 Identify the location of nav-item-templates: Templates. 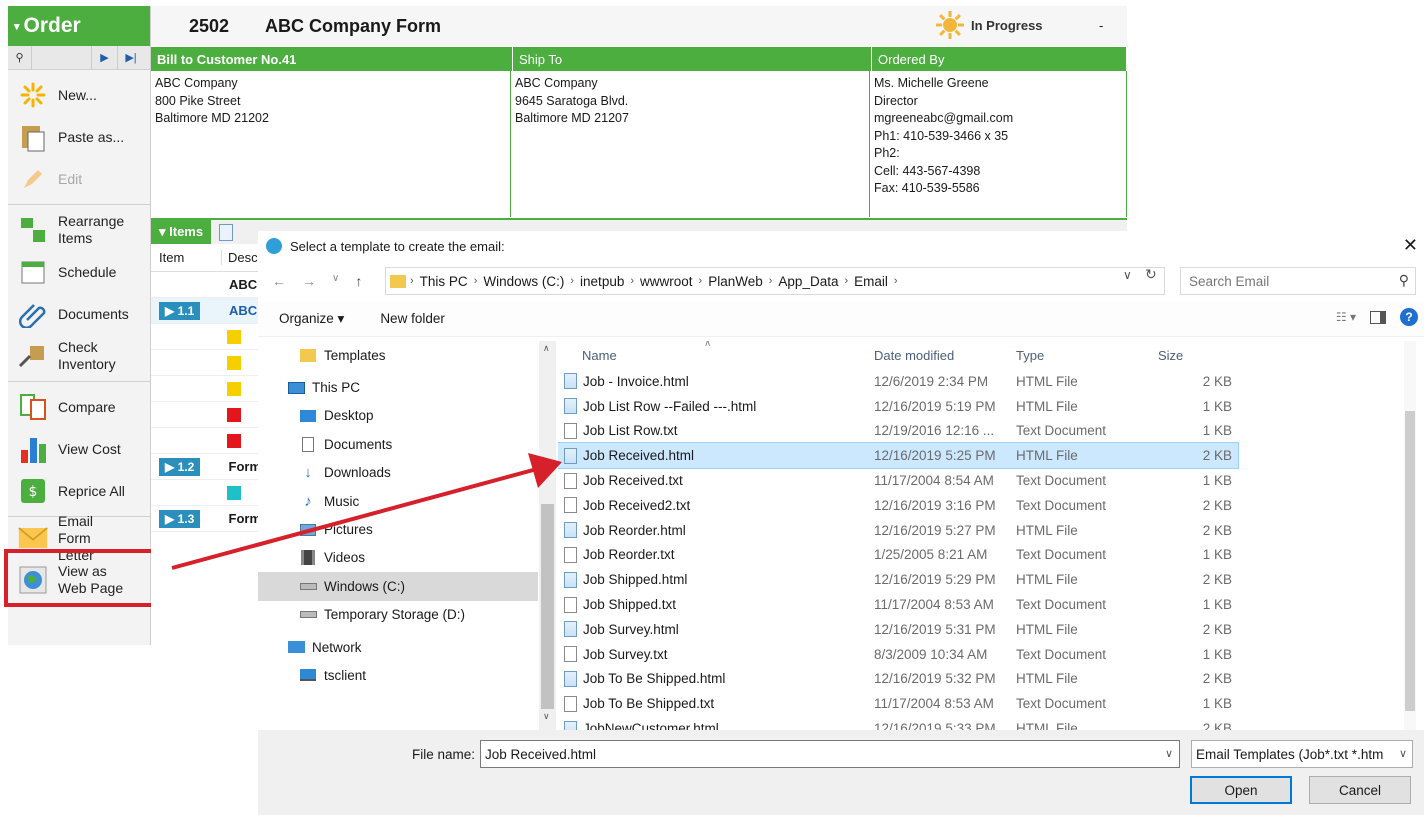
(398, 355).